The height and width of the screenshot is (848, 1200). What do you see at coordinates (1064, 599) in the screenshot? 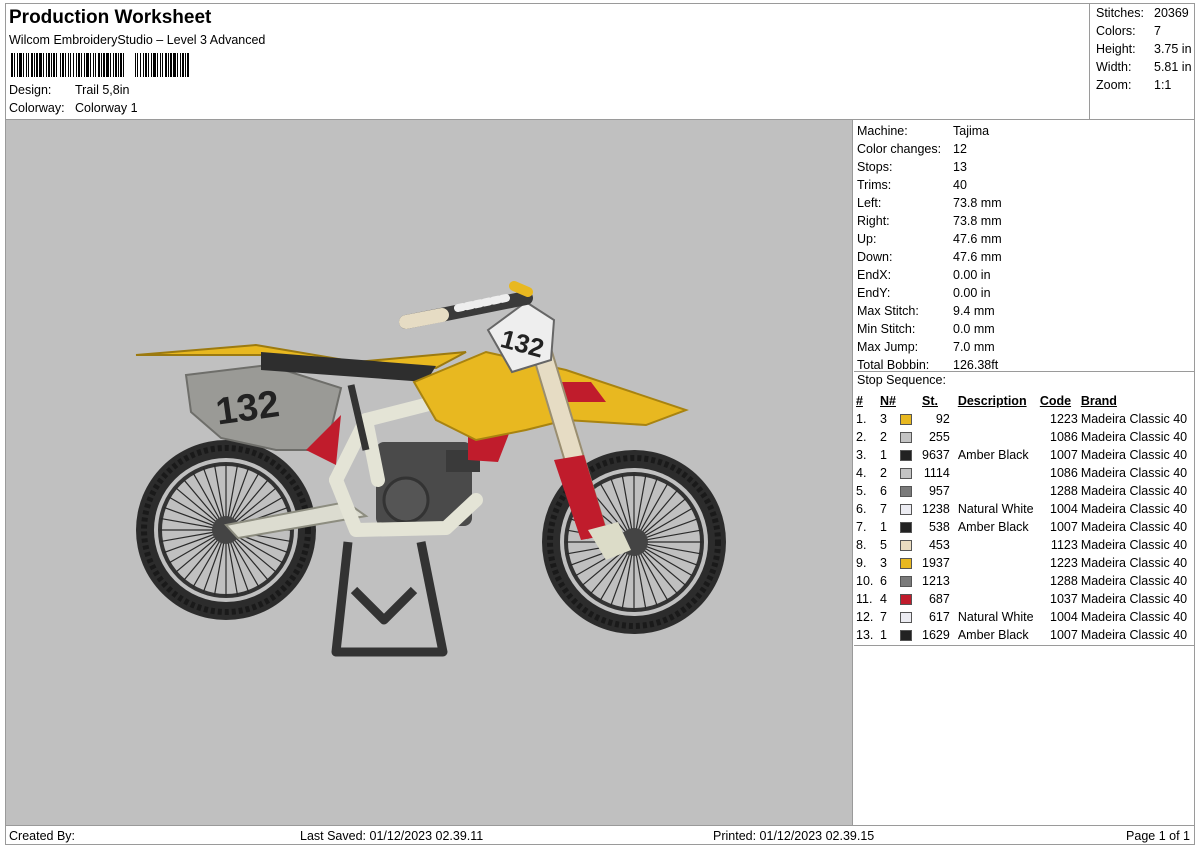
I see `thread-code: 1037` at bounding box center [1064, 599].